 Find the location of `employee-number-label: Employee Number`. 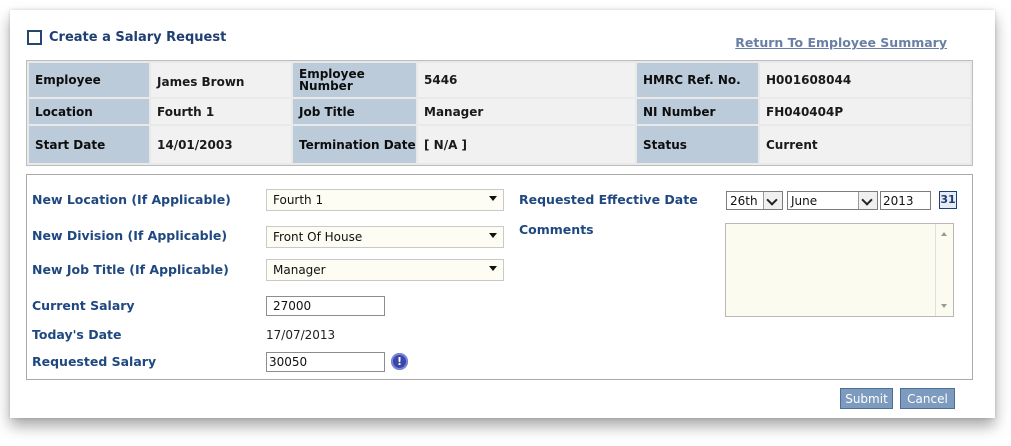

employee-number-label: Employee Number is located at coordinates (354, 80).